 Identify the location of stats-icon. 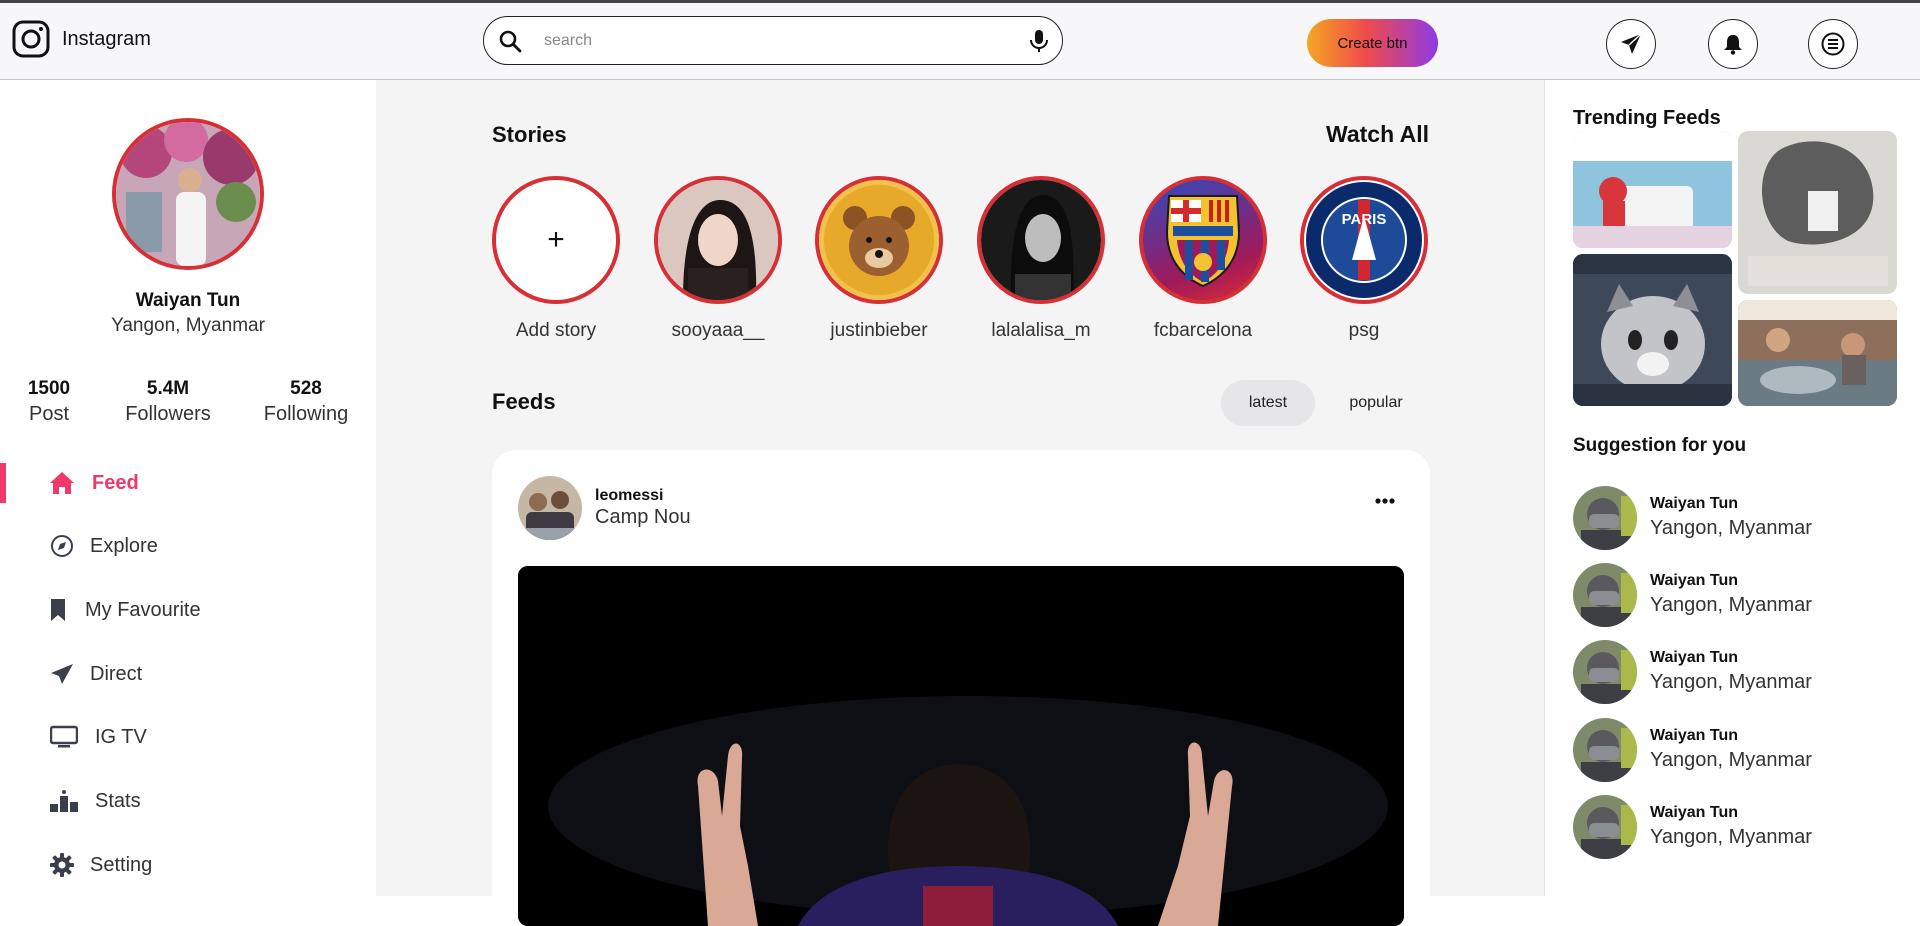
(64, 801).